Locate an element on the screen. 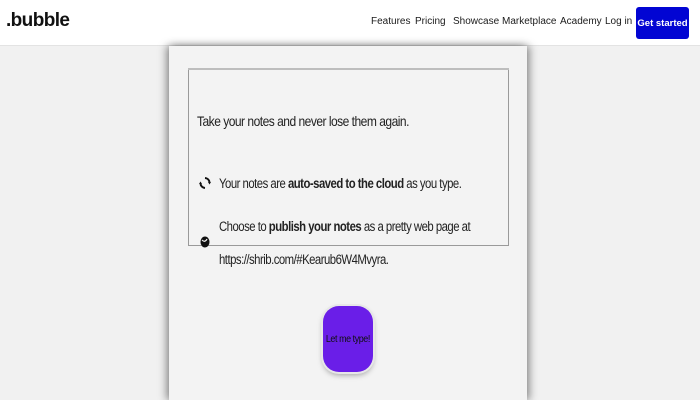 Image resolution: width=700 pixels, height=400 pixels. nav-academy: Academy is located at coordinates (581, 21).